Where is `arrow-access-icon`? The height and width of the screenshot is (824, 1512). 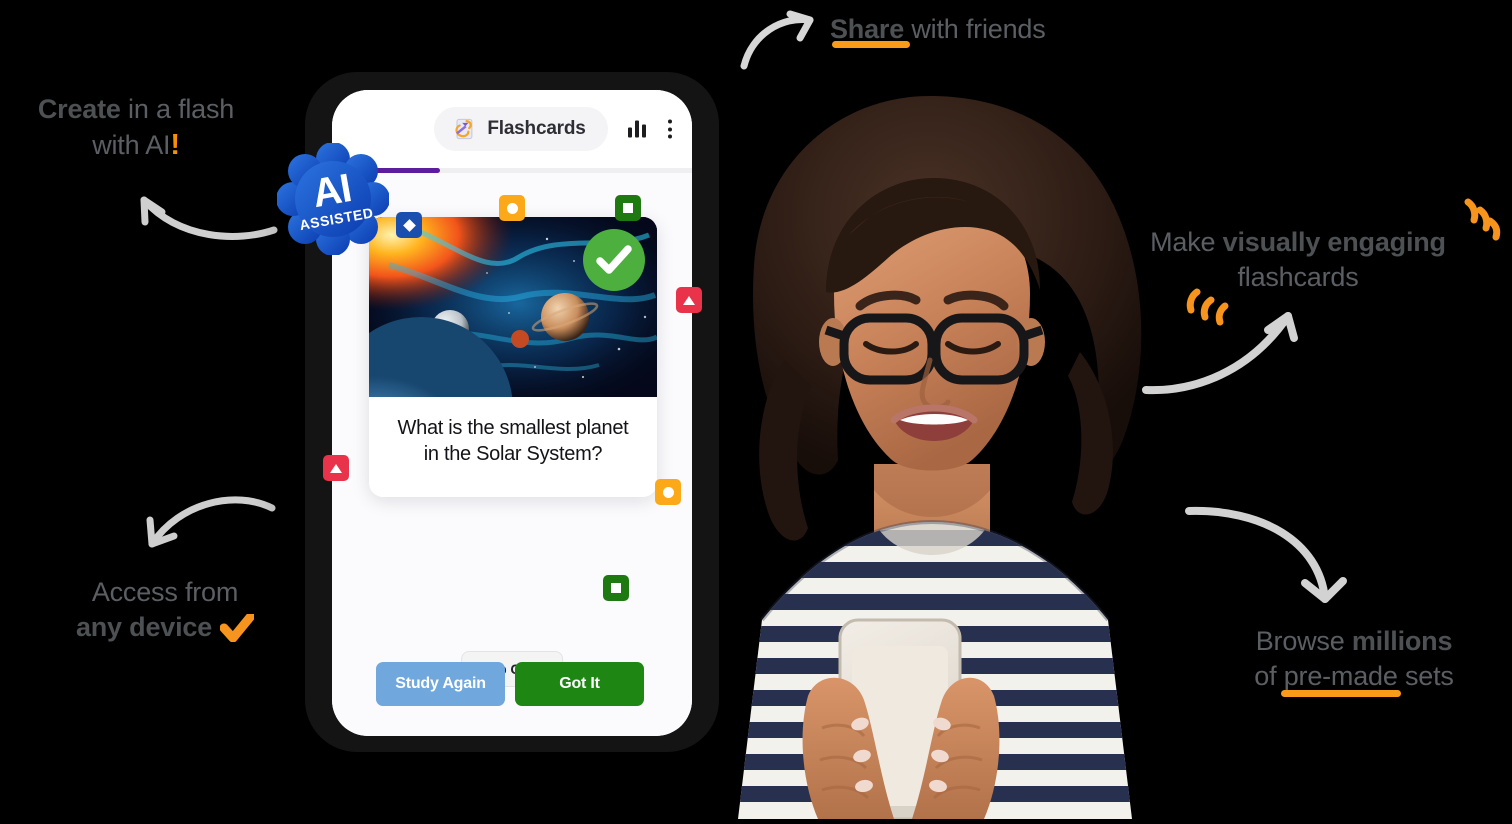 arrow-access-icon is located at coordinates (203, 528).